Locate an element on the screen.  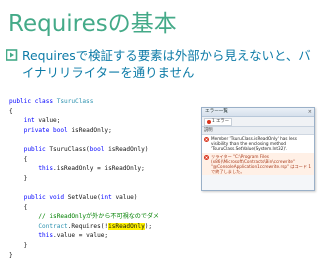
error-list-header: エラー一覧 × is located at coordinates (258, 112).